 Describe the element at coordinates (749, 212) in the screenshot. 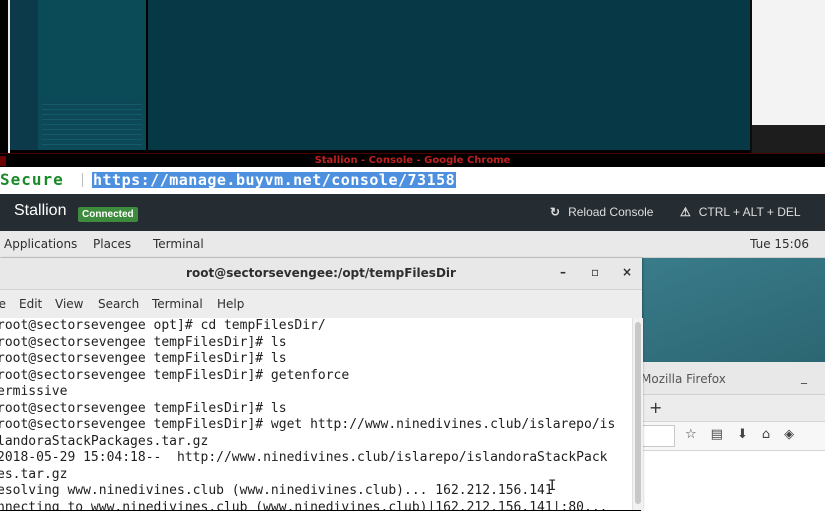

I see `ctrl-alt-del-label: CTRL + ALT + DEL` at that location.